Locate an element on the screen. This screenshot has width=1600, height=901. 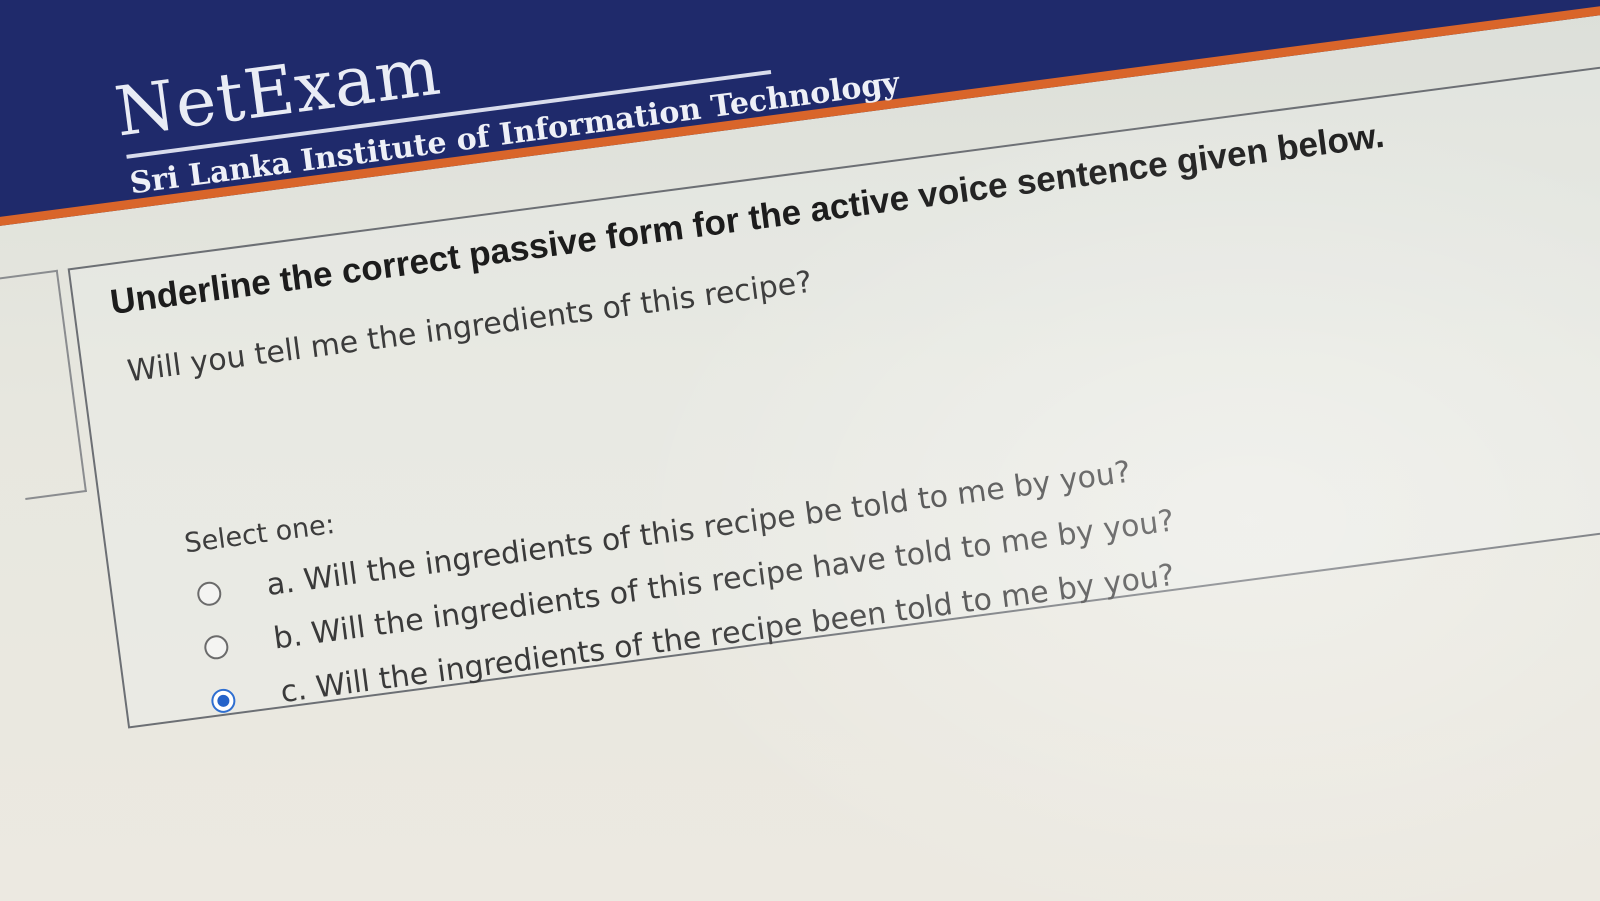
radio-button-c-selected is located at coordinates (223, 700).